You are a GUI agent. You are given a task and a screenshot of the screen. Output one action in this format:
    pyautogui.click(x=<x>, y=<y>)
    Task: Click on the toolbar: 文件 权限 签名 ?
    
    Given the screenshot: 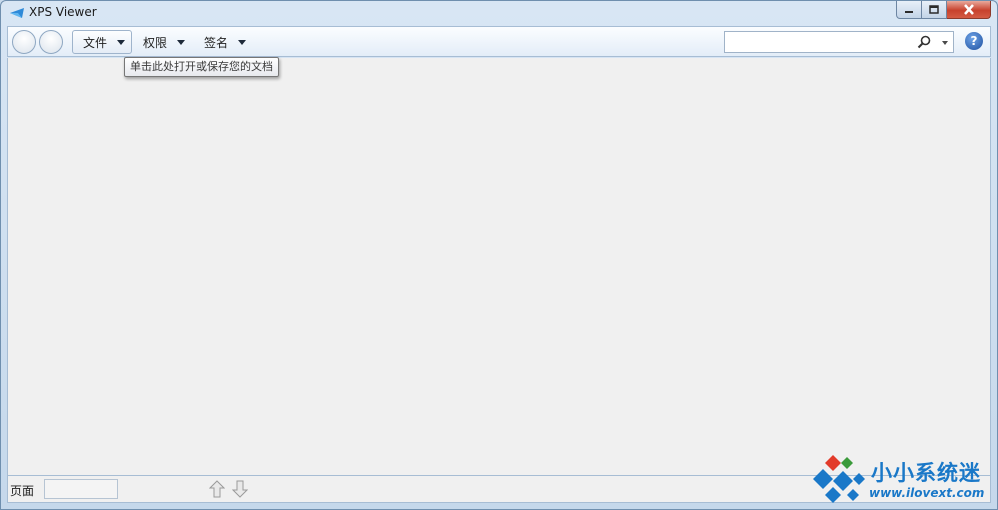 What is the action you would take?
    pyautogui.click(x=499, y=41)
    